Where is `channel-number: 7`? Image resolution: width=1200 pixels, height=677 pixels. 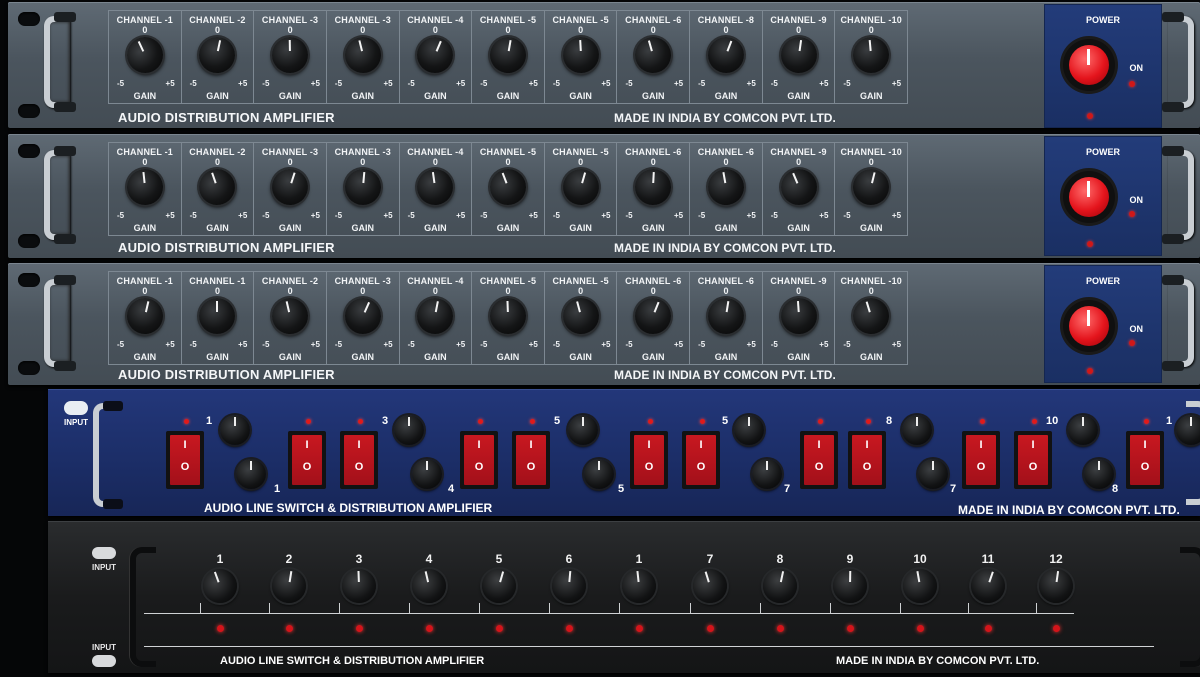 channel-number: 7 is located at coordinates (787, 489).